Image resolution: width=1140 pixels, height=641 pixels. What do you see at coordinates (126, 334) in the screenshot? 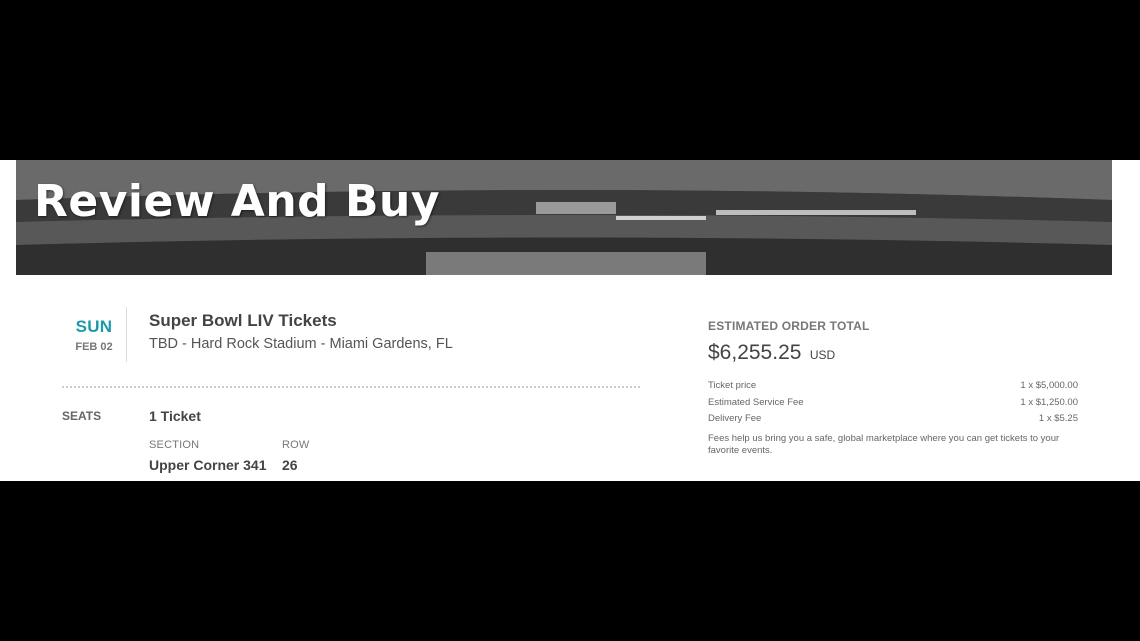
I see `date-divider` at bounding box center [126, 334].